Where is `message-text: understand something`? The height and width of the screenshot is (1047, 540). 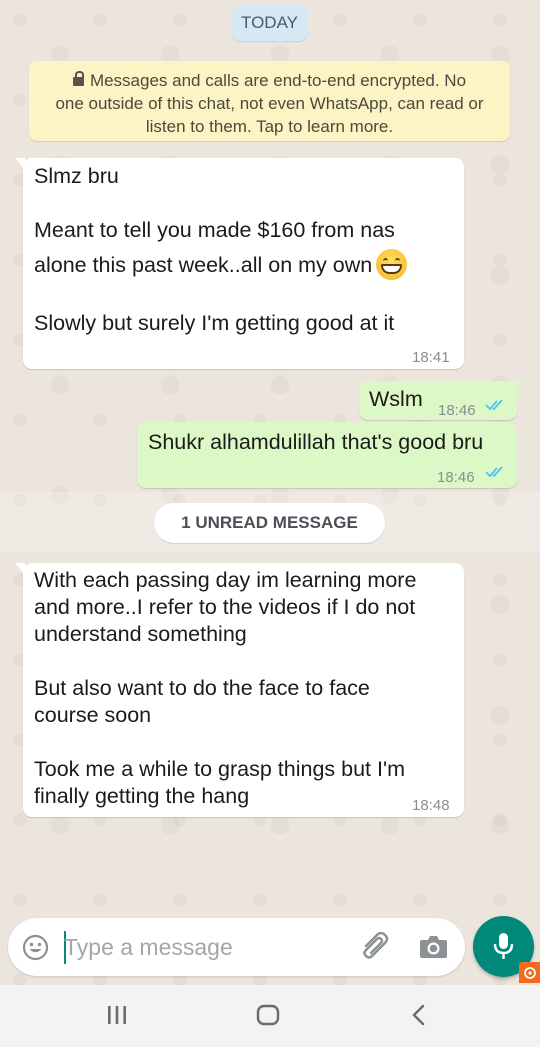 message-text: understand something is located at coordinates (140, 634).